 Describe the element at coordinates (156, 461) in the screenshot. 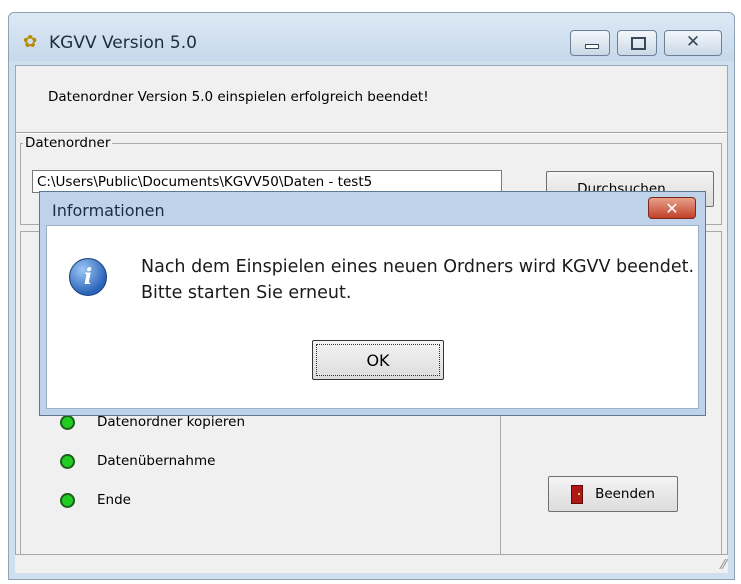

I see `step-label: Datenübernahme` at that location.